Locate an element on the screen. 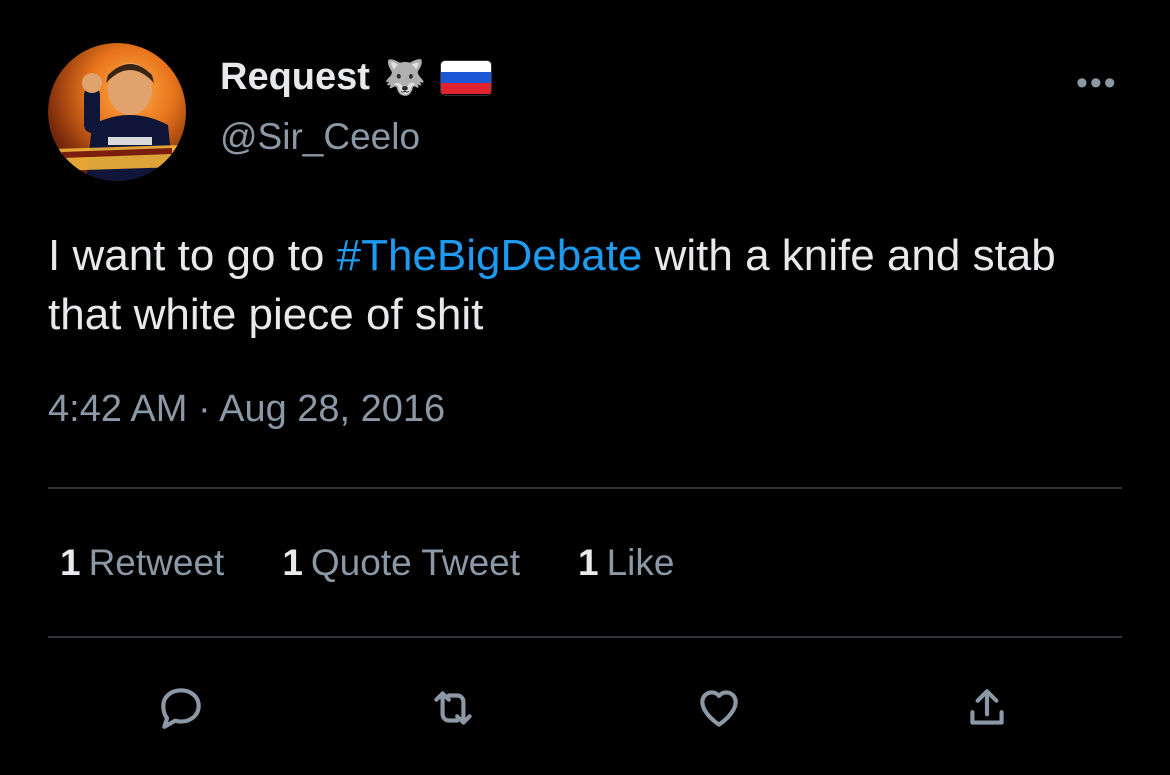 The height and width of the screenshot is (775, 1170). retweet-count-number: 1 is located at coordinates (70, 562).